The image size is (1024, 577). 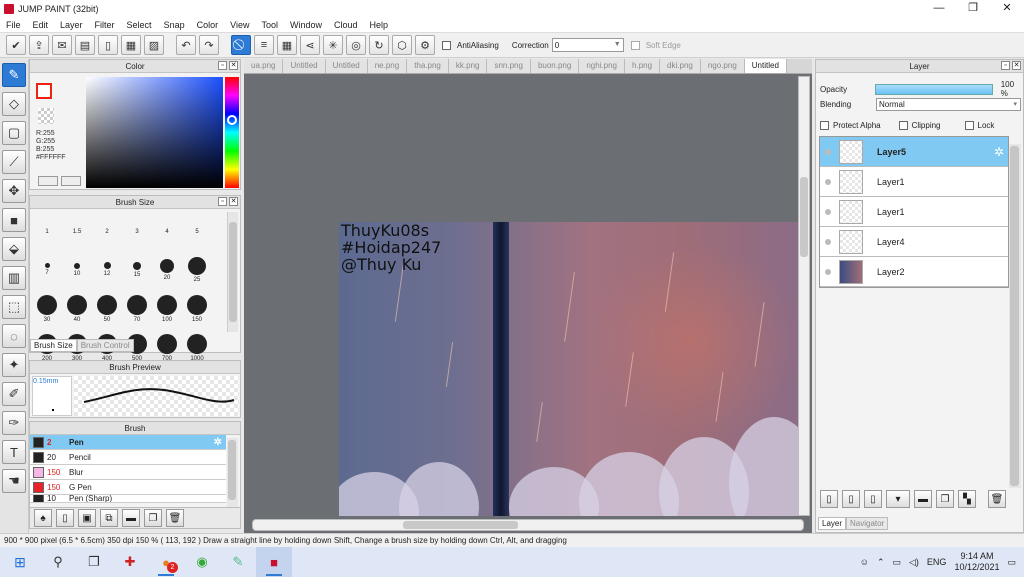 I want to click on menu-layer: Layer, so click(x=71, y=25).